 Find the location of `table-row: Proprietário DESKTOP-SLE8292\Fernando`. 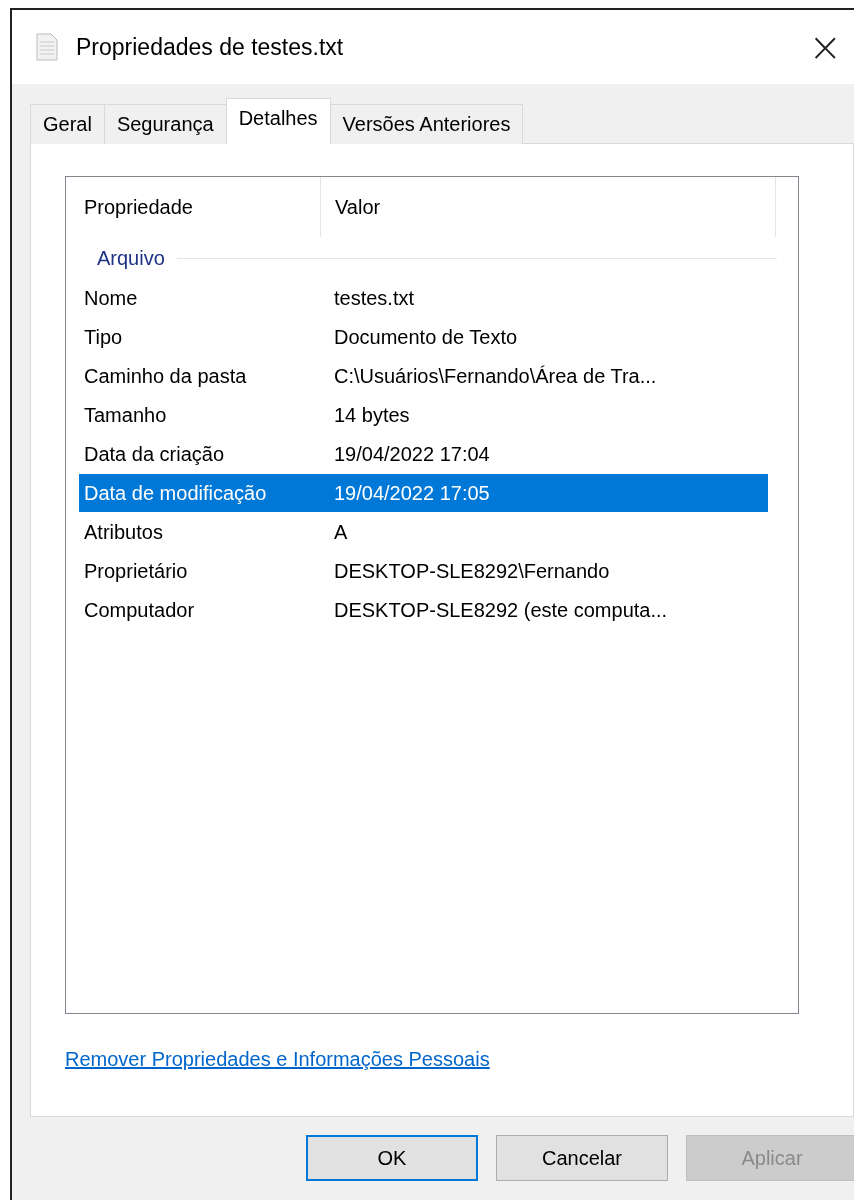

table-row: Proprietário DESKTOP-SLE8292\Fernando is located at coordinates (423, 571).